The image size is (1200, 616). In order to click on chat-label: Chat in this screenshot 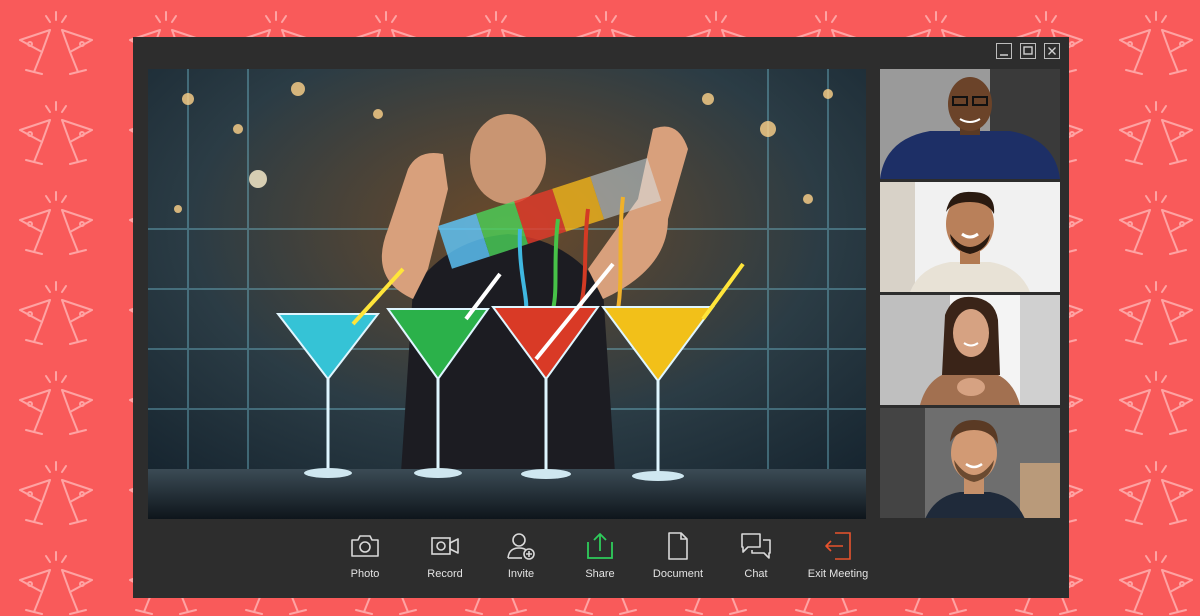, I will do `click(756, 574)`.